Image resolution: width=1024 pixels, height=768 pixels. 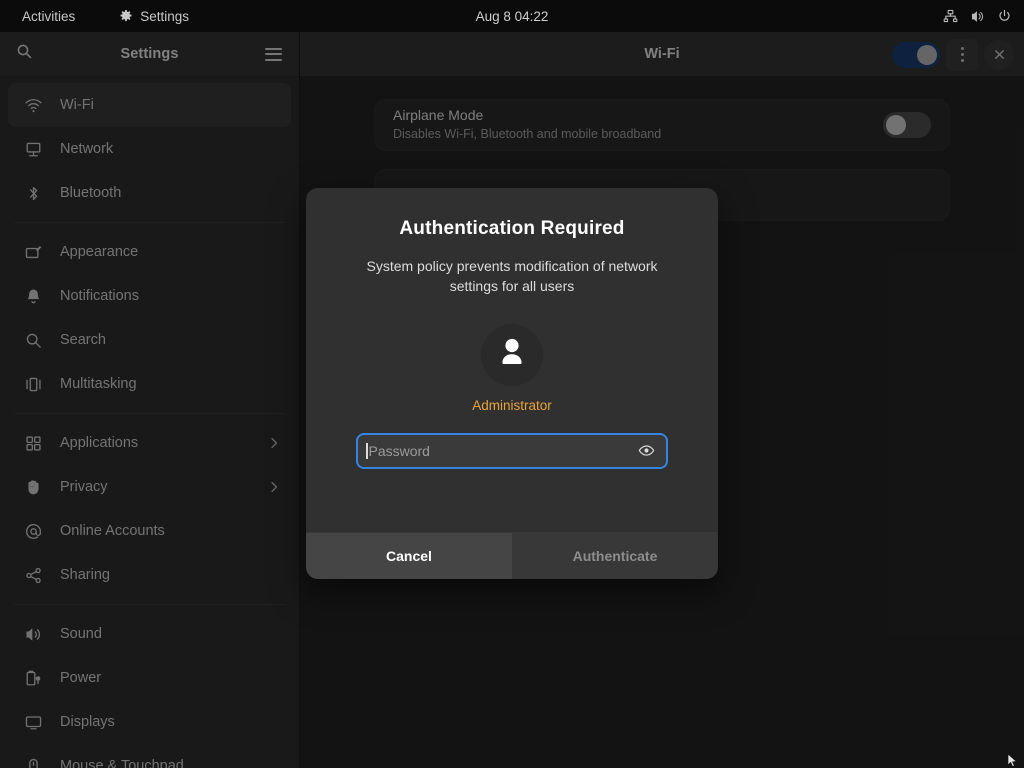 What do you see at coordinates (503, 451) in the screenshot?
I see `password-input: Password` at bounding box center [503, 451].